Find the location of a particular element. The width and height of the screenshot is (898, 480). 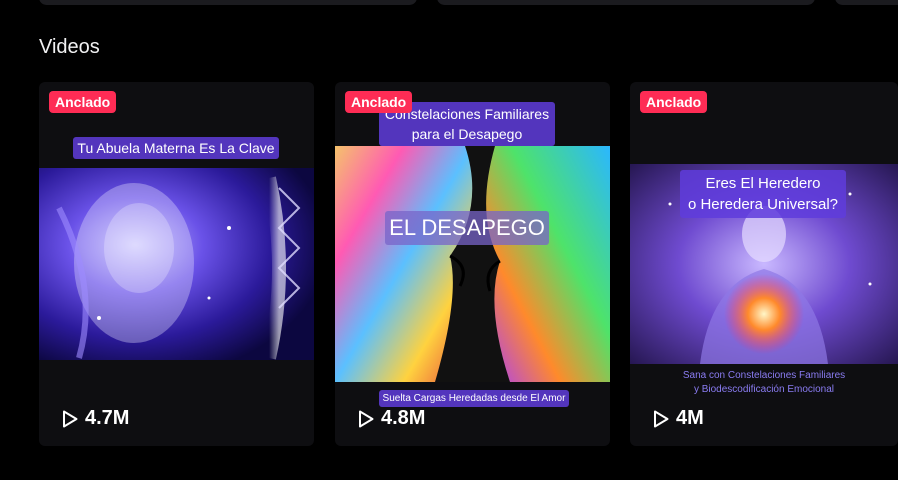

video-subtitle: Suelta Cargas Heredadas desde El Amor is located at coordinates (474, 398).